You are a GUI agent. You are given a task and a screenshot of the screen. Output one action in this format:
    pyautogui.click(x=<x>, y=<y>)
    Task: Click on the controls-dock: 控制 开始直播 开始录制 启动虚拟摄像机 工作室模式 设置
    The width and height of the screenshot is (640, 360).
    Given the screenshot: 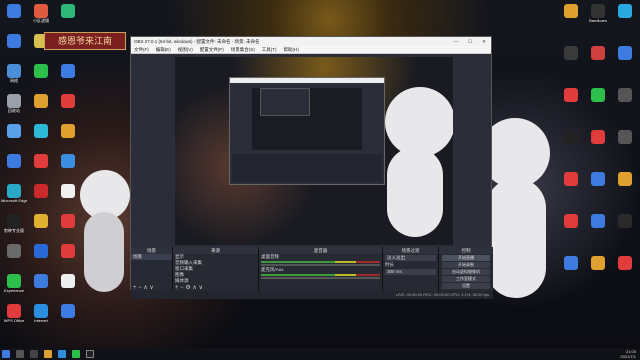 What is the action you would take?
    pyautogui.click(x=466, y=269)
    